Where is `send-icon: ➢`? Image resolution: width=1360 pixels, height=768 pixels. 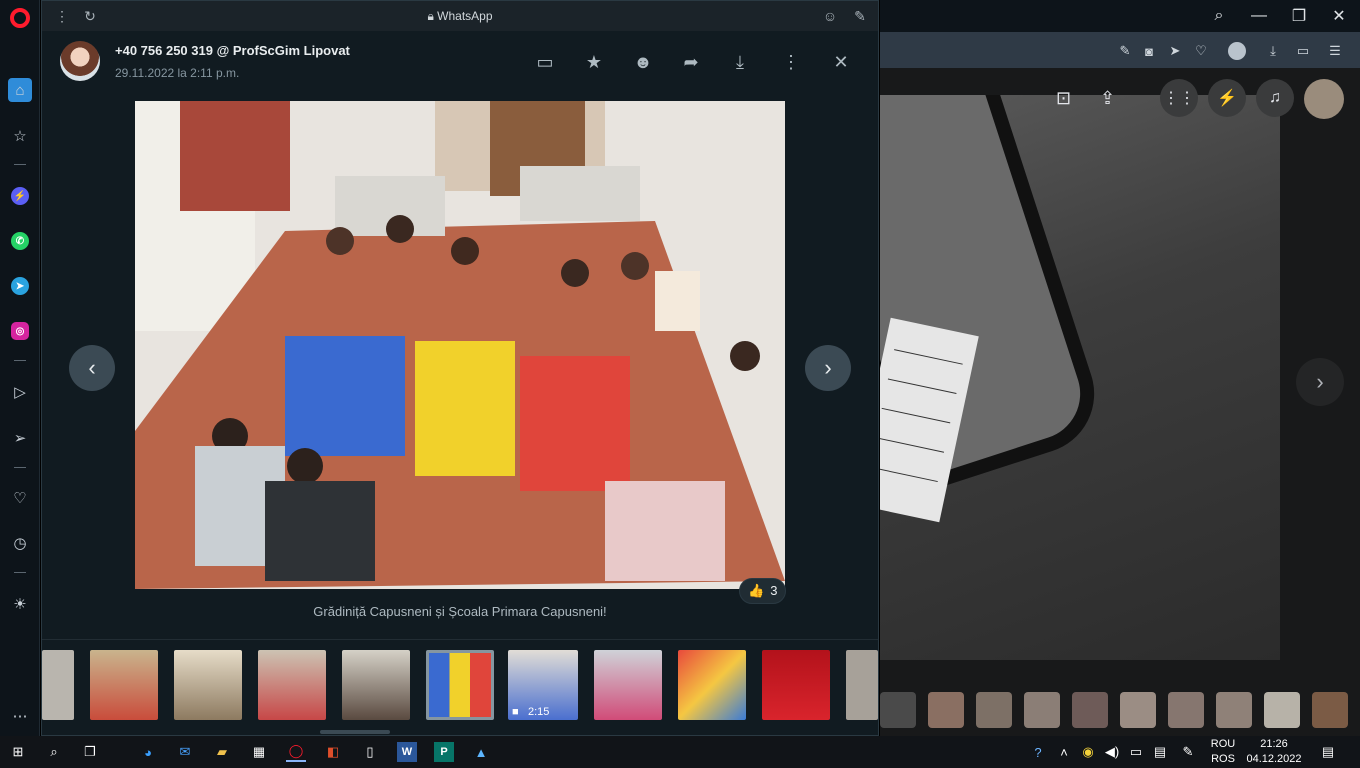
send-icon: ➢ is located at coordinates (20, 438).